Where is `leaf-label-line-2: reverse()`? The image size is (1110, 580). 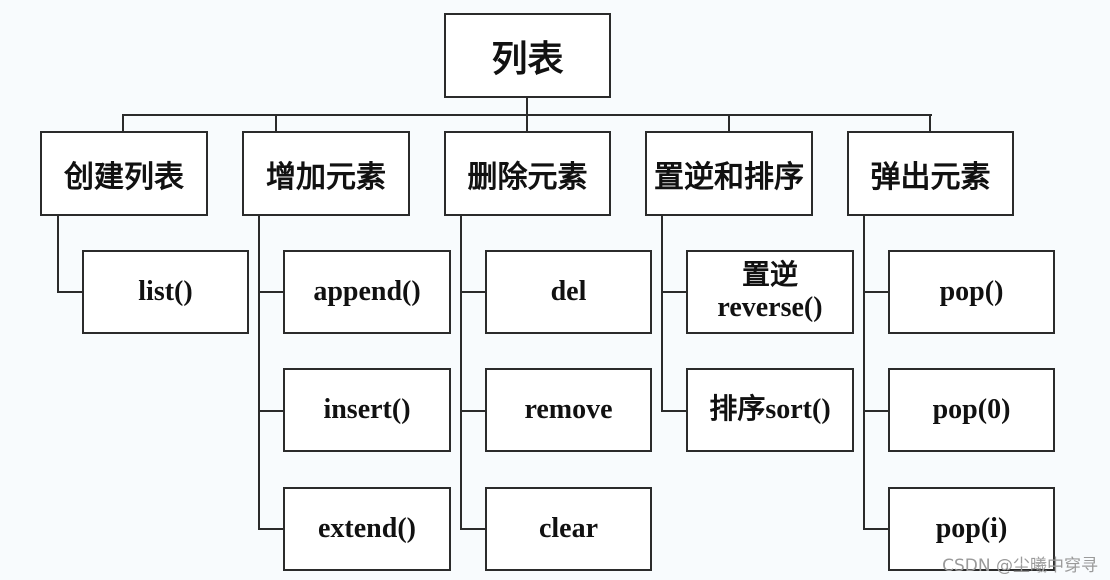 leaf-label-line-2: reverse() is located at coordinates (770, 307).